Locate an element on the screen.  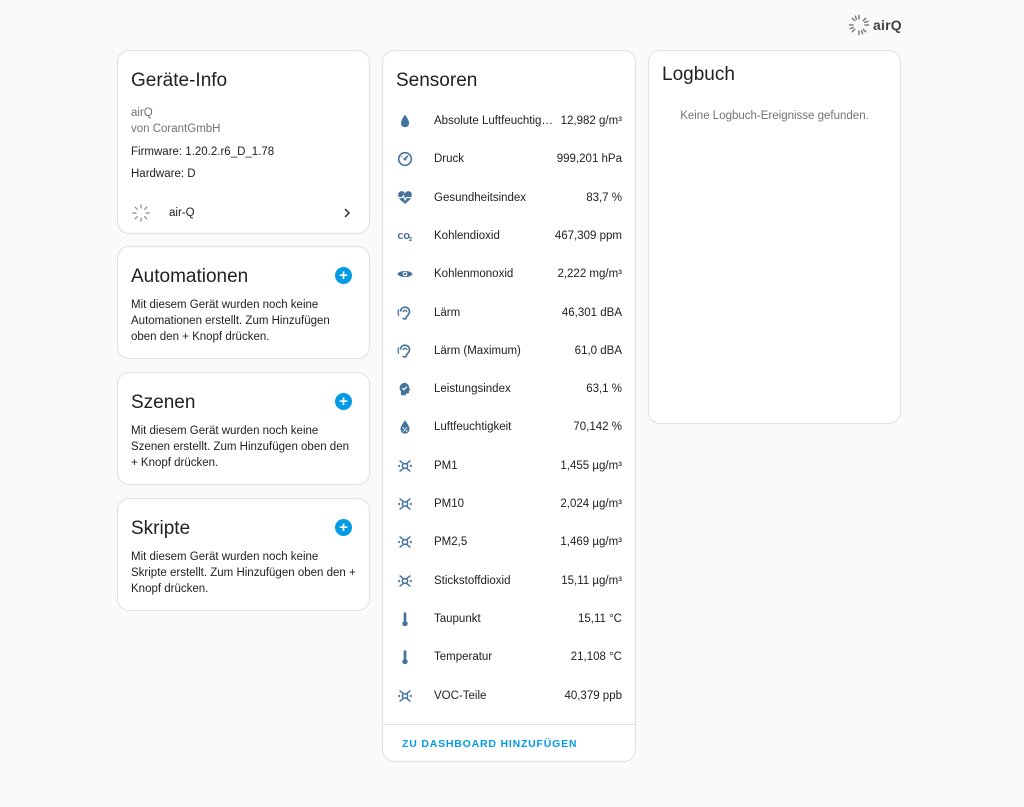
sensor-value: 2,222 mg/m³ is located at coordinates (589, 274).